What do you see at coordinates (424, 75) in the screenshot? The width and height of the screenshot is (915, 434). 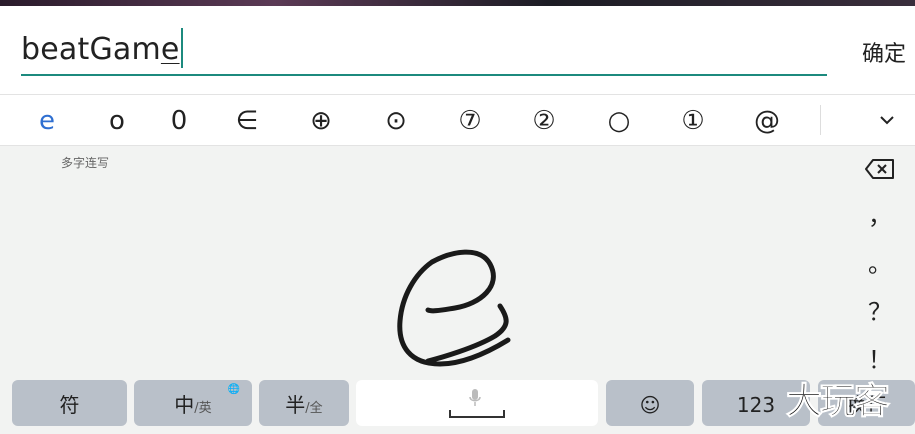 I see `input-underline` at bounding box center [424, 75].